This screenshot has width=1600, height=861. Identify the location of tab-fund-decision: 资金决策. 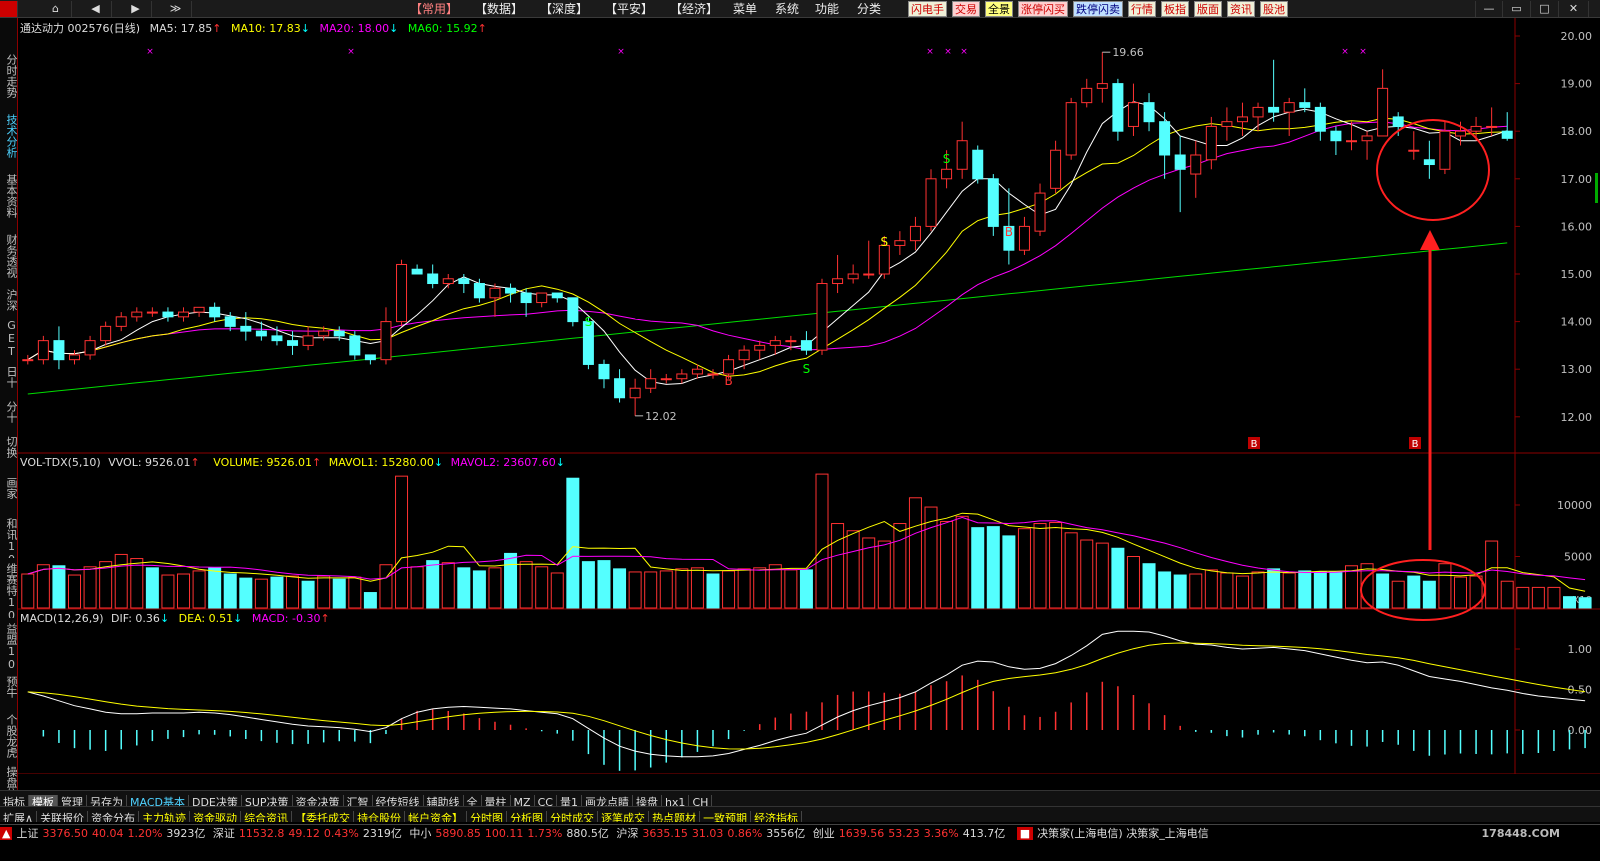
(318, 800).